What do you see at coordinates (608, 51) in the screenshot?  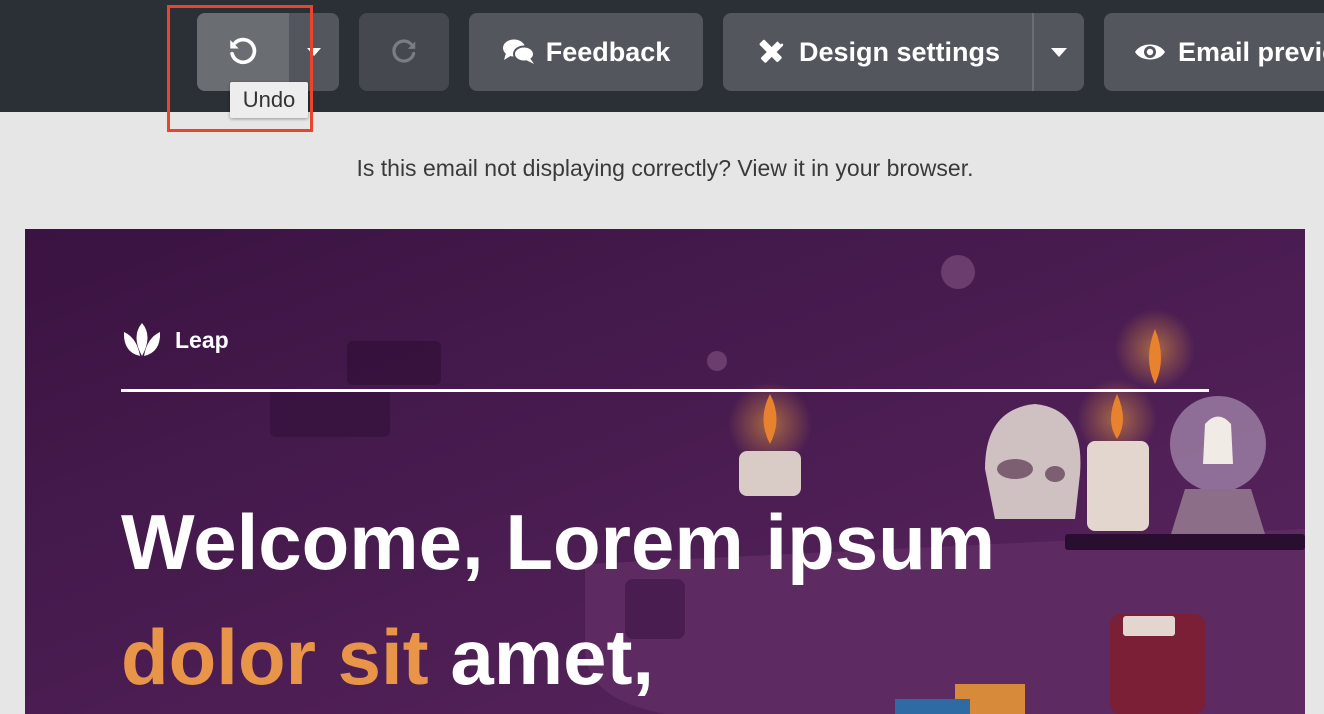 I see `feedback-label: Feedback` at bounding box center [608, 51].